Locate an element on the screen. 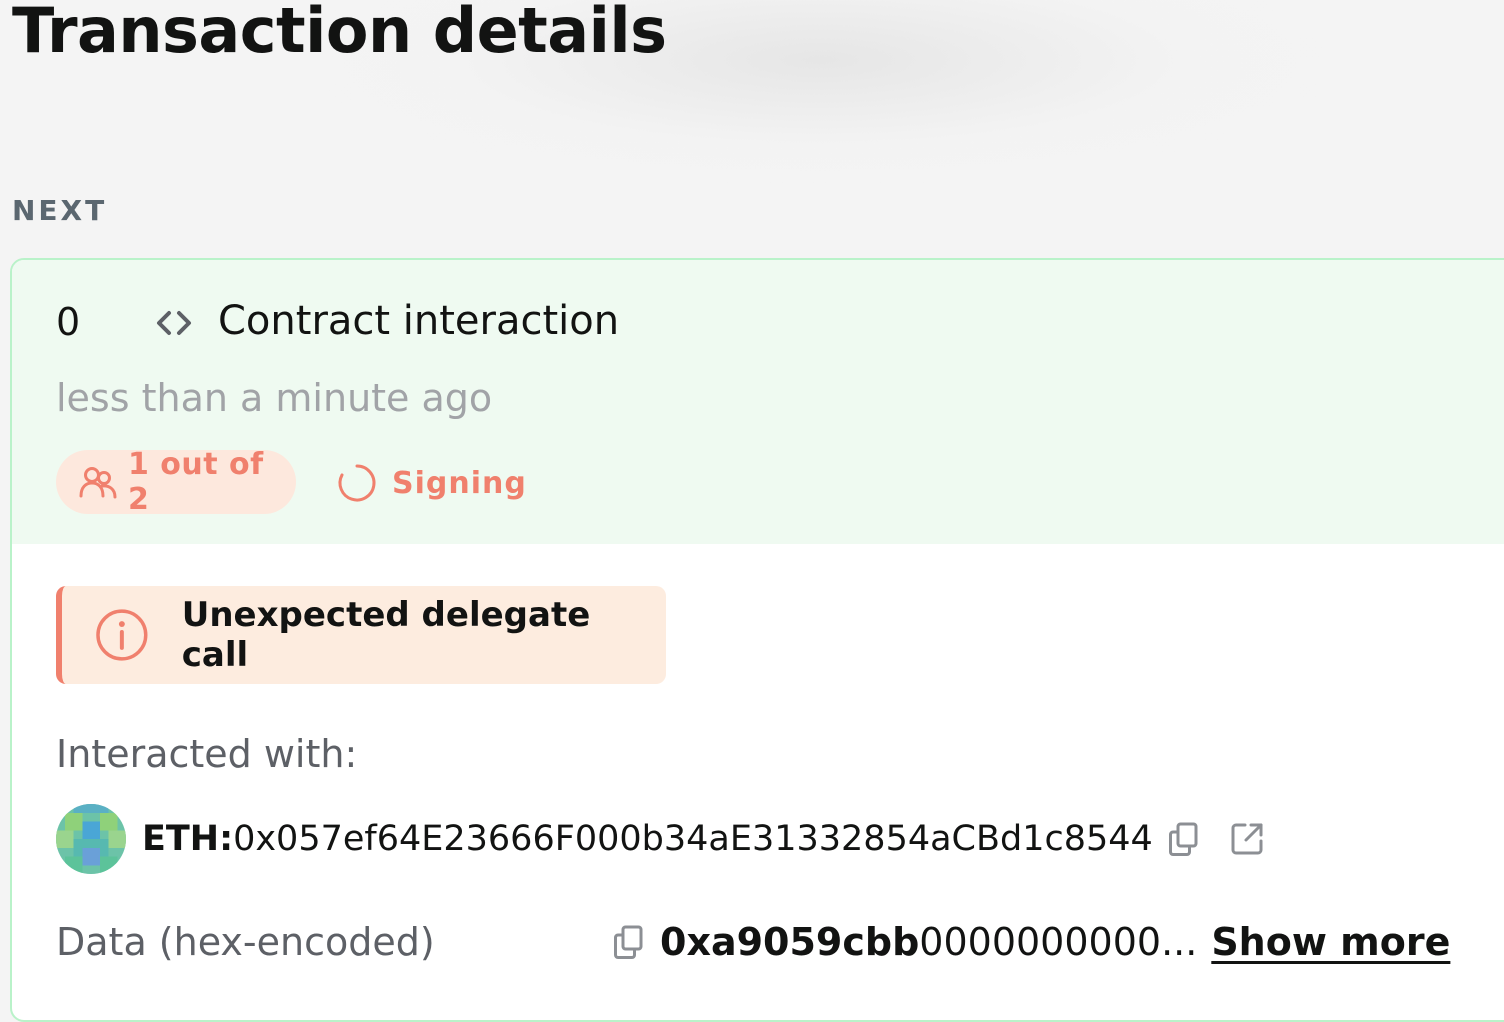  status-label: Signing is located at coordinates (459, 483).